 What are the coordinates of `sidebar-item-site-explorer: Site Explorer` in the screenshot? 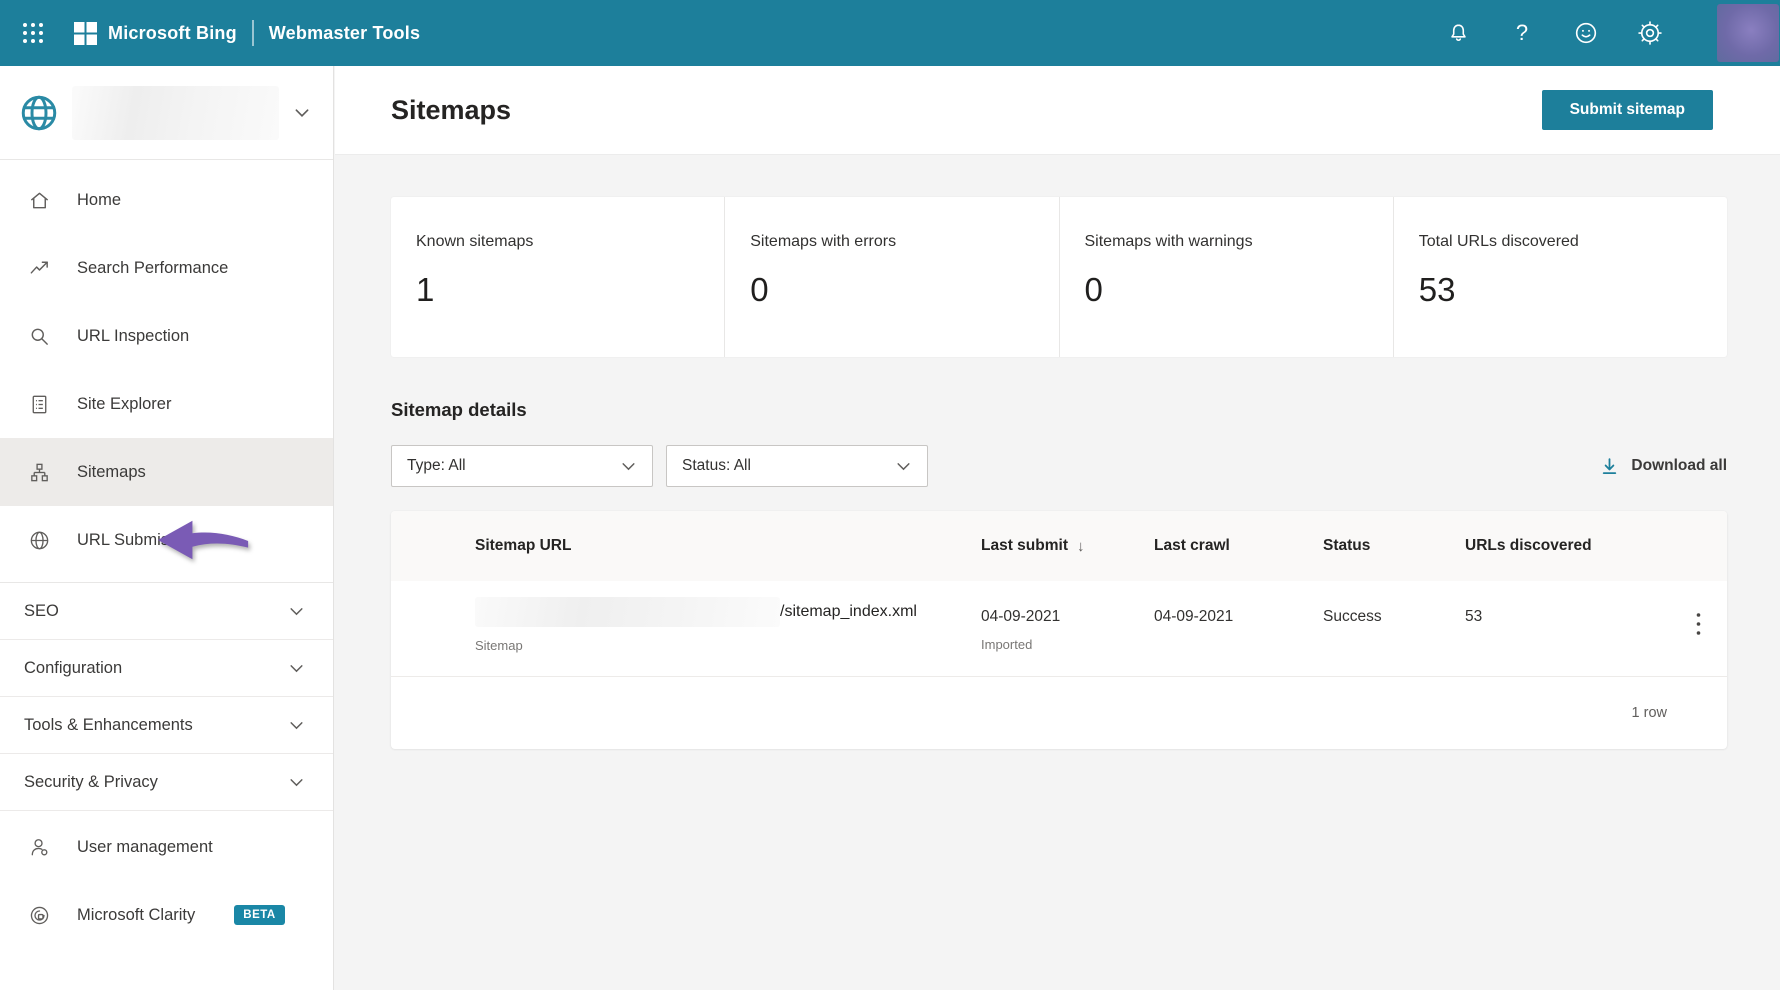 It's located at (166, 404).